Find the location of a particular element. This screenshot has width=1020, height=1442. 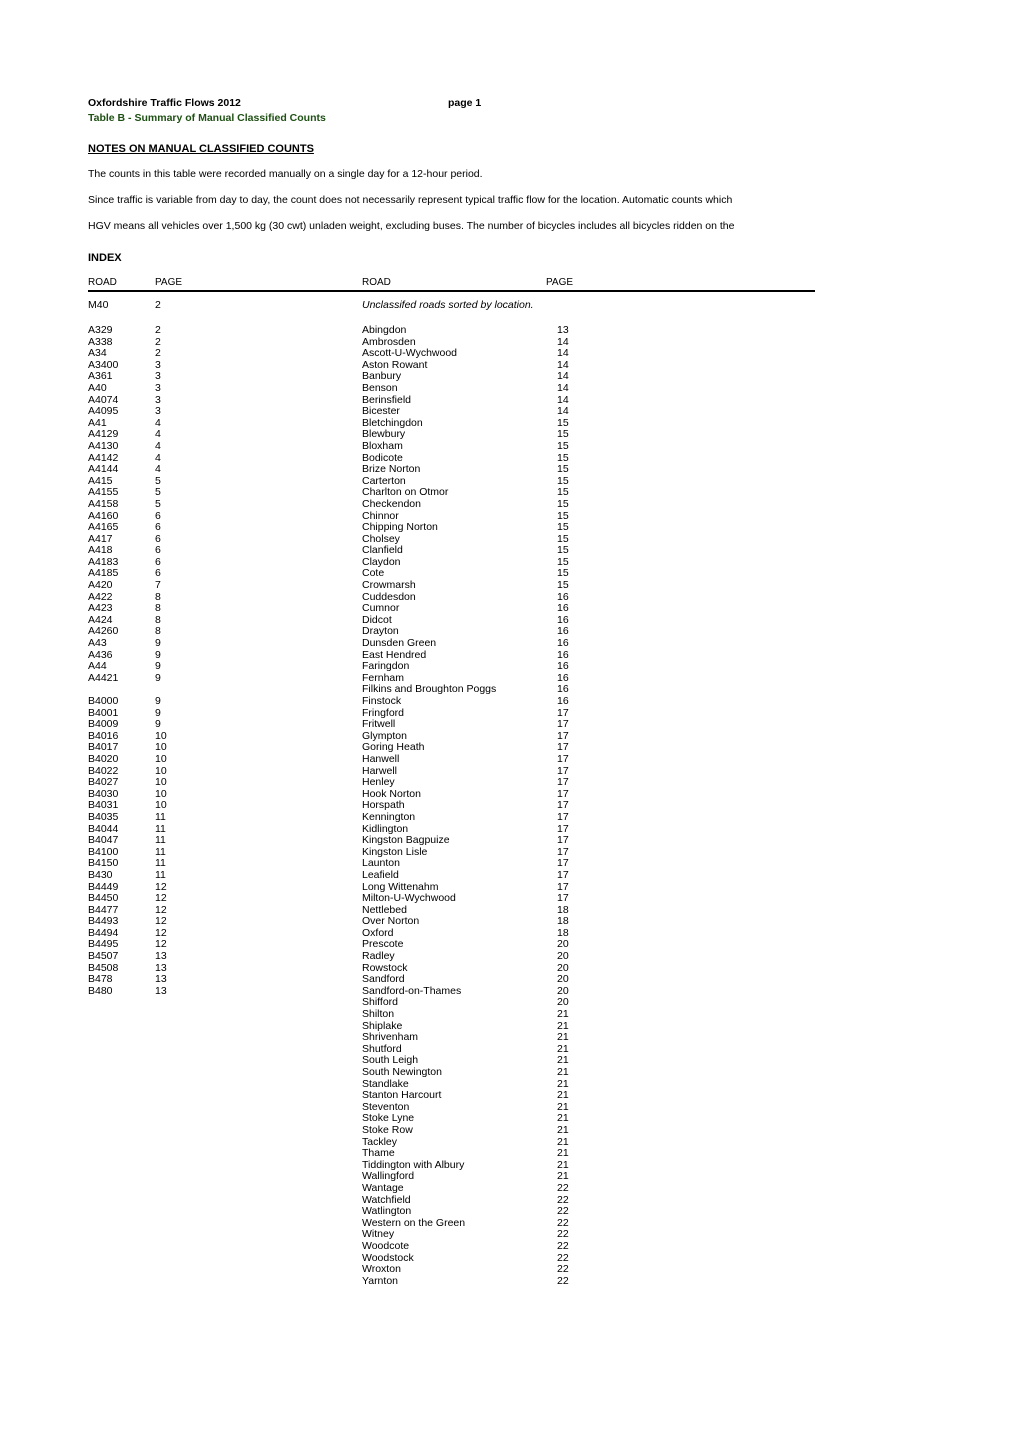

index-location-row: South Newington 21 is located at coordinates (502, 1072).